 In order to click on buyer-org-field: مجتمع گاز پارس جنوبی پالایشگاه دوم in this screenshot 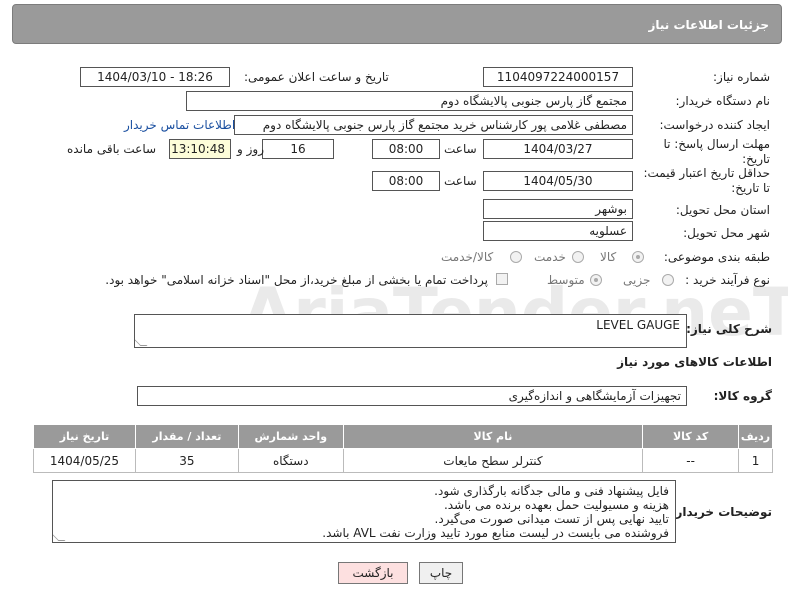, I will do `click(409, 101)`.